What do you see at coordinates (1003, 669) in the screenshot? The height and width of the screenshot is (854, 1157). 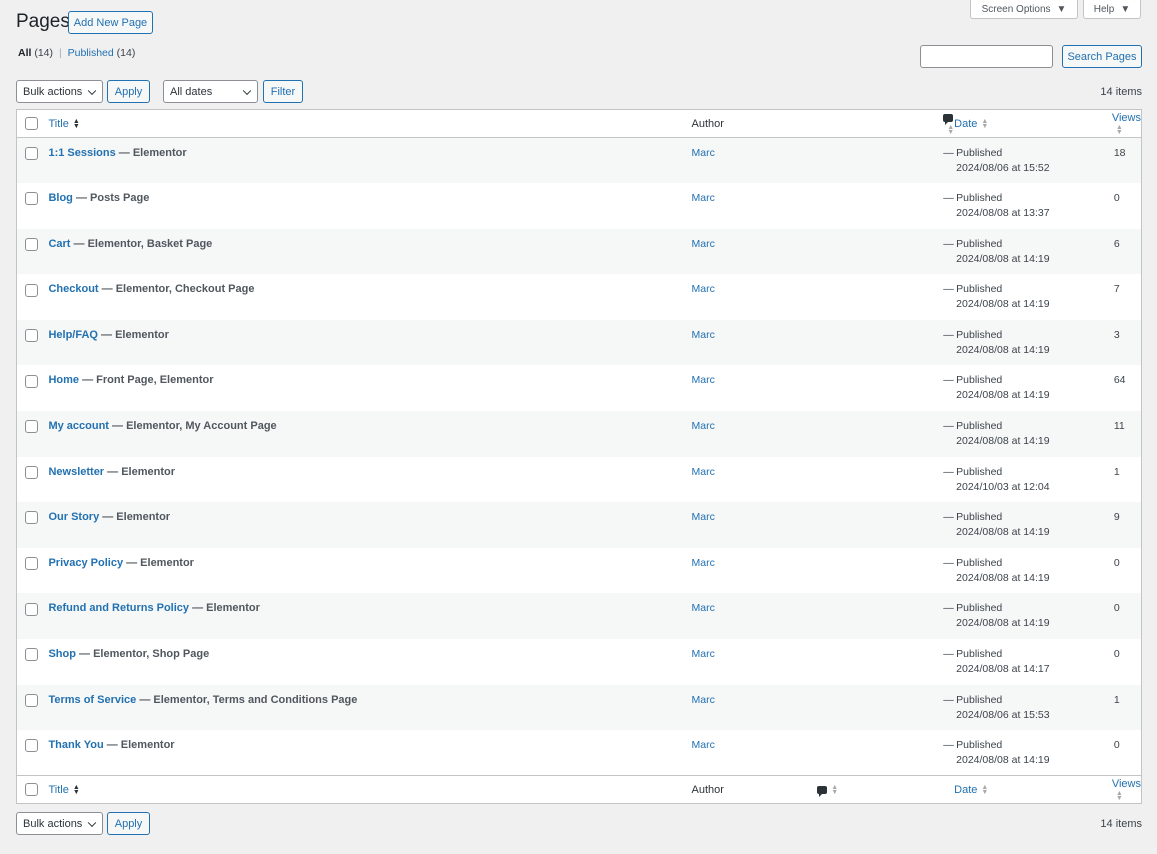 I see `post-date: 2024/08/08 at 14:17` at bounding box center [1003, 669].